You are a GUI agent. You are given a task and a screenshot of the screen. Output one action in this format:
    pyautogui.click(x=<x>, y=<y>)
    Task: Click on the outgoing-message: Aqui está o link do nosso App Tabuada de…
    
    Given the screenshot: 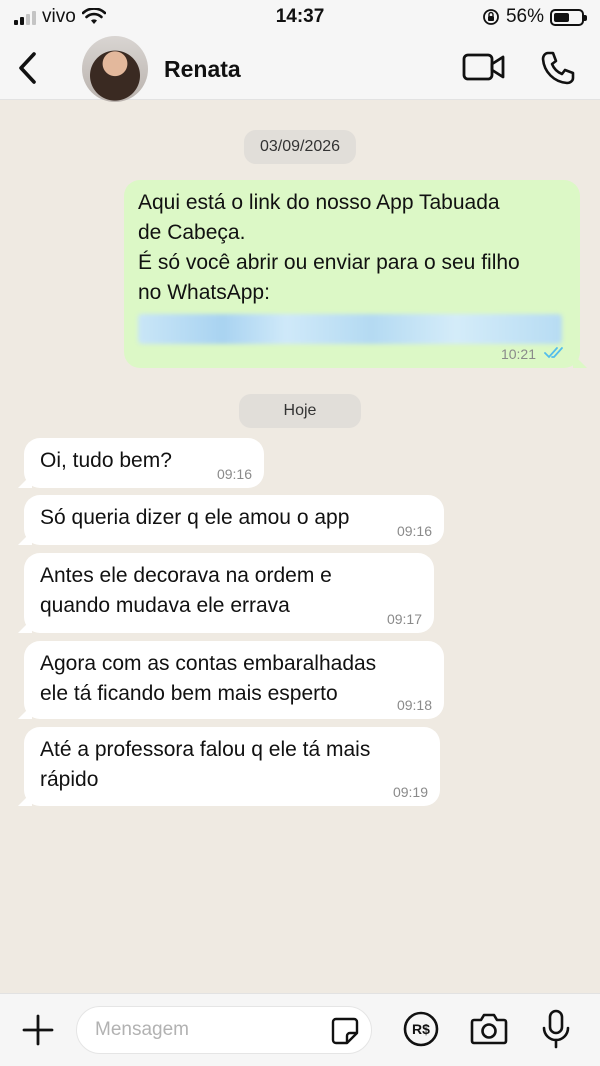 What is the action you would take?
    pyautogui.click(x=352, y=274)
    